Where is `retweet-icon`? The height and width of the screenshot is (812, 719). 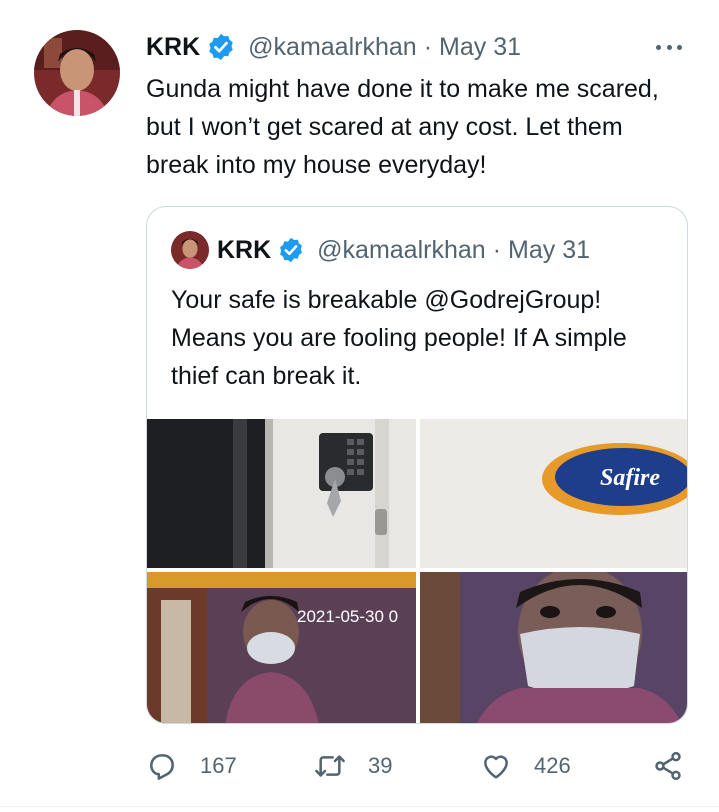
retweet-icon is located at coordinates (330, 766).